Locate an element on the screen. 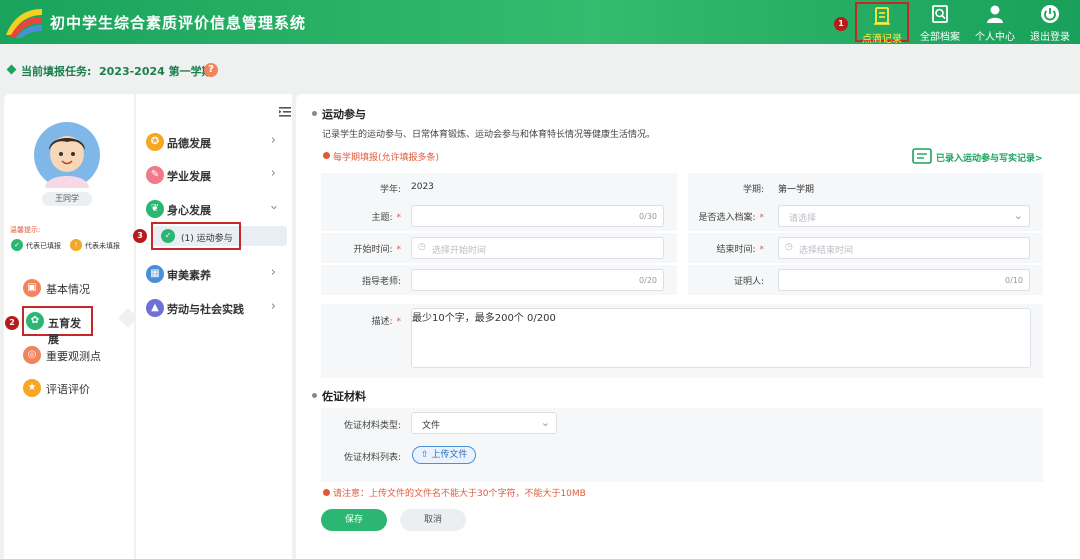  task-bar: 当前填报任务: 2023-2024 第一学期 ? is located at coordinates (540, 70).